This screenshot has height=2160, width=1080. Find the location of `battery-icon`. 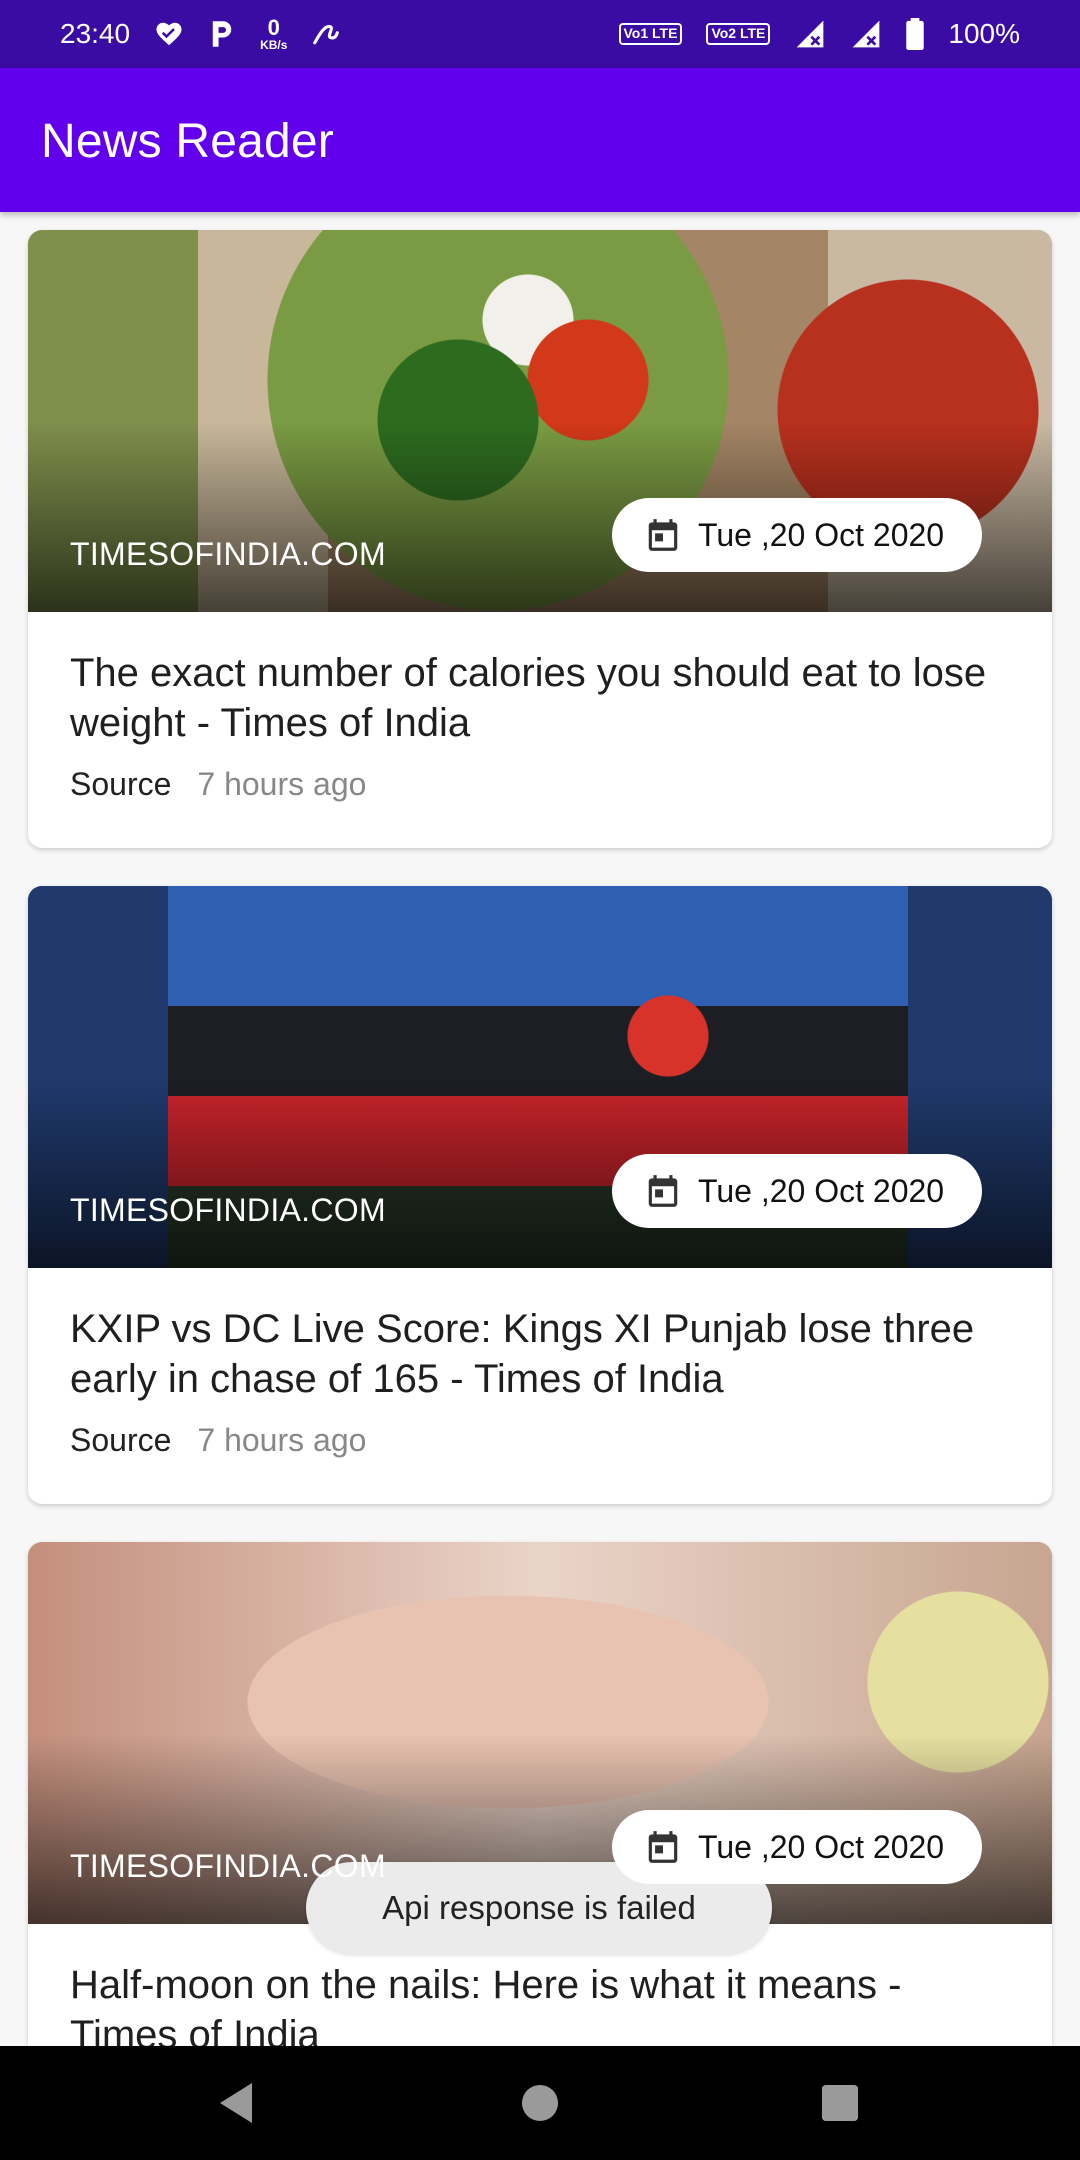

battery-icon is located at coordinates (915, 34).